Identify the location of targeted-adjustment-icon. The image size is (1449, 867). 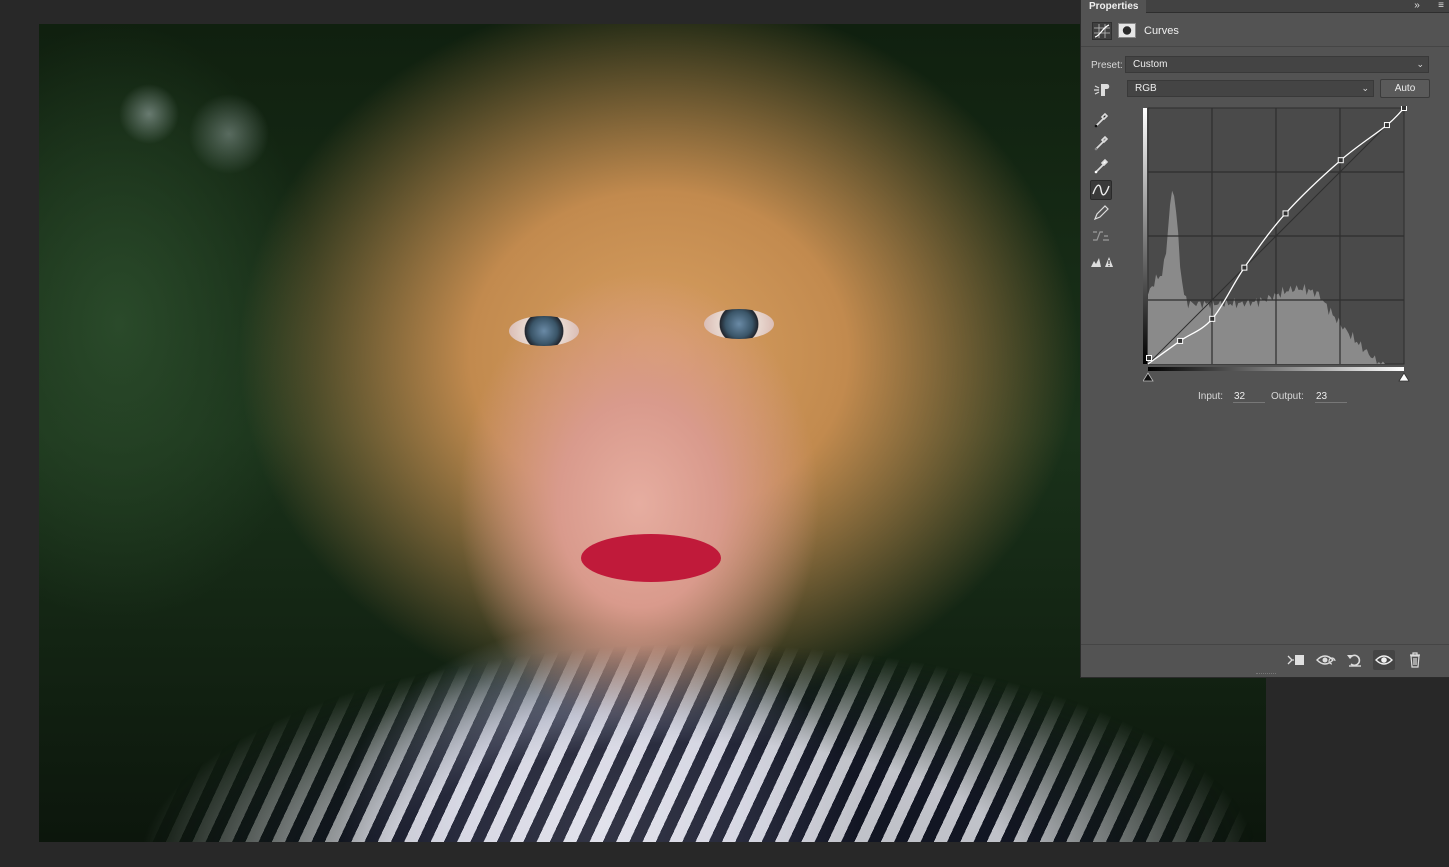
(1102, 90).